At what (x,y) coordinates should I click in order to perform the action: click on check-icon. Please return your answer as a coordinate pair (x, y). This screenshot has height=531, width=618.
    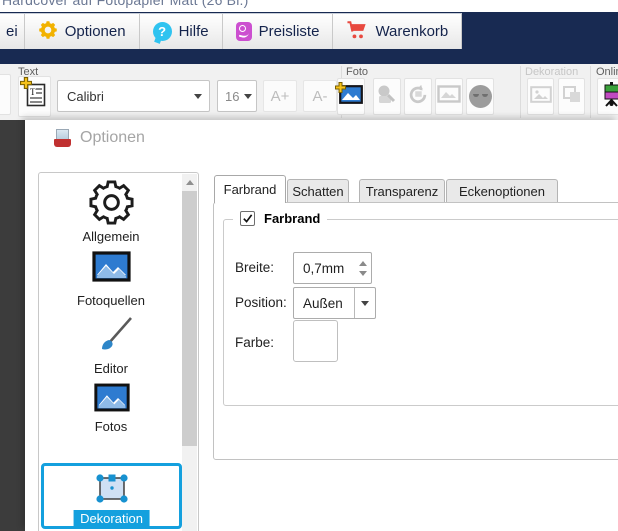
    Looking at the image, I should click on (248, 218).